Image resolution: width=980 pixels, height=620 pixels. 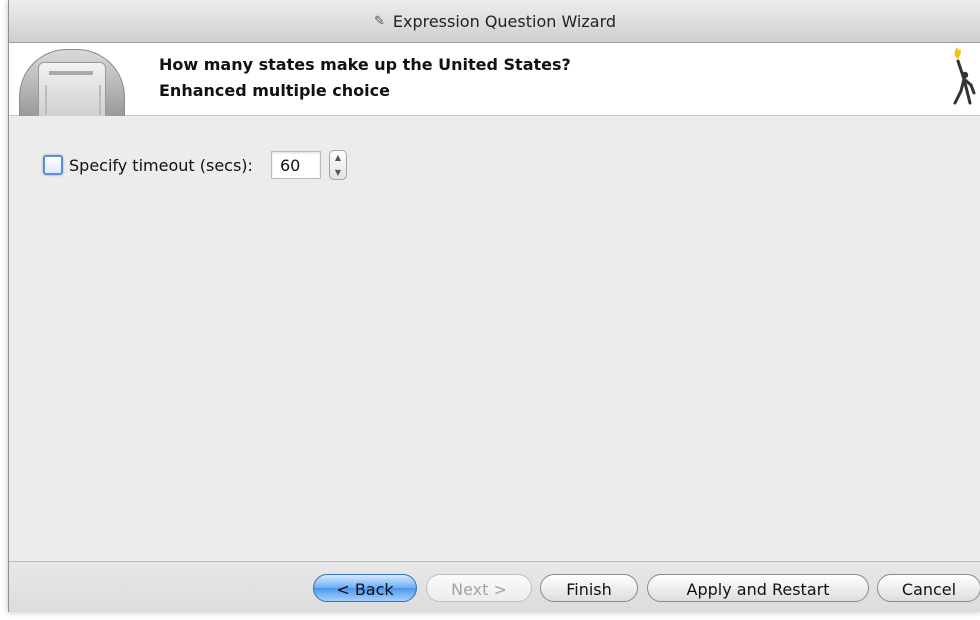 I want to click on title-bar: ✎ Expression Question Wizard, so click(x=494, y=21).